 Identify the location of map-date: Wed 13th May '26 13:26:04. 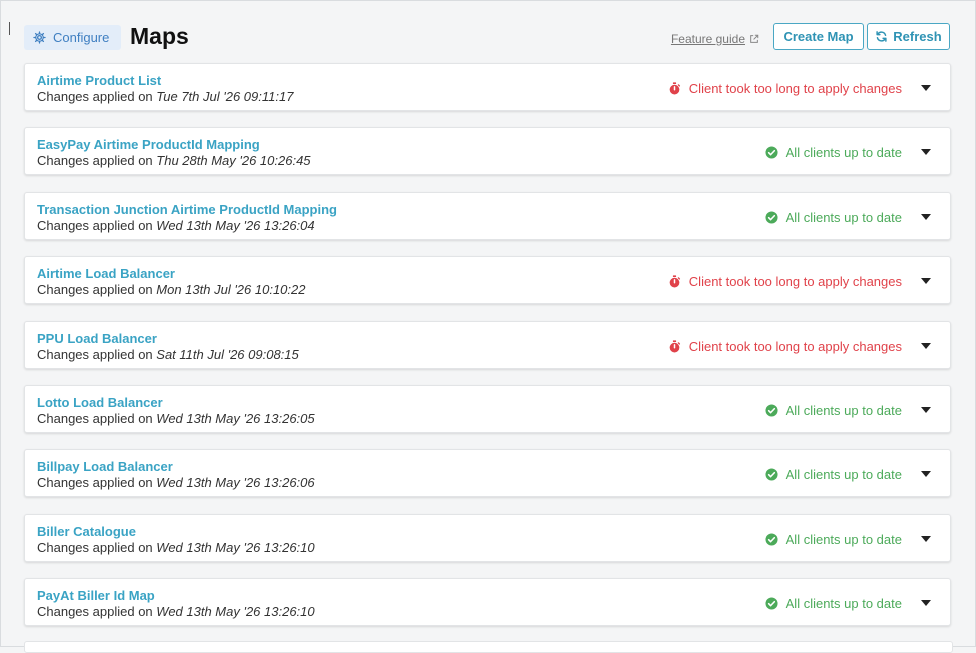
(235, 225).